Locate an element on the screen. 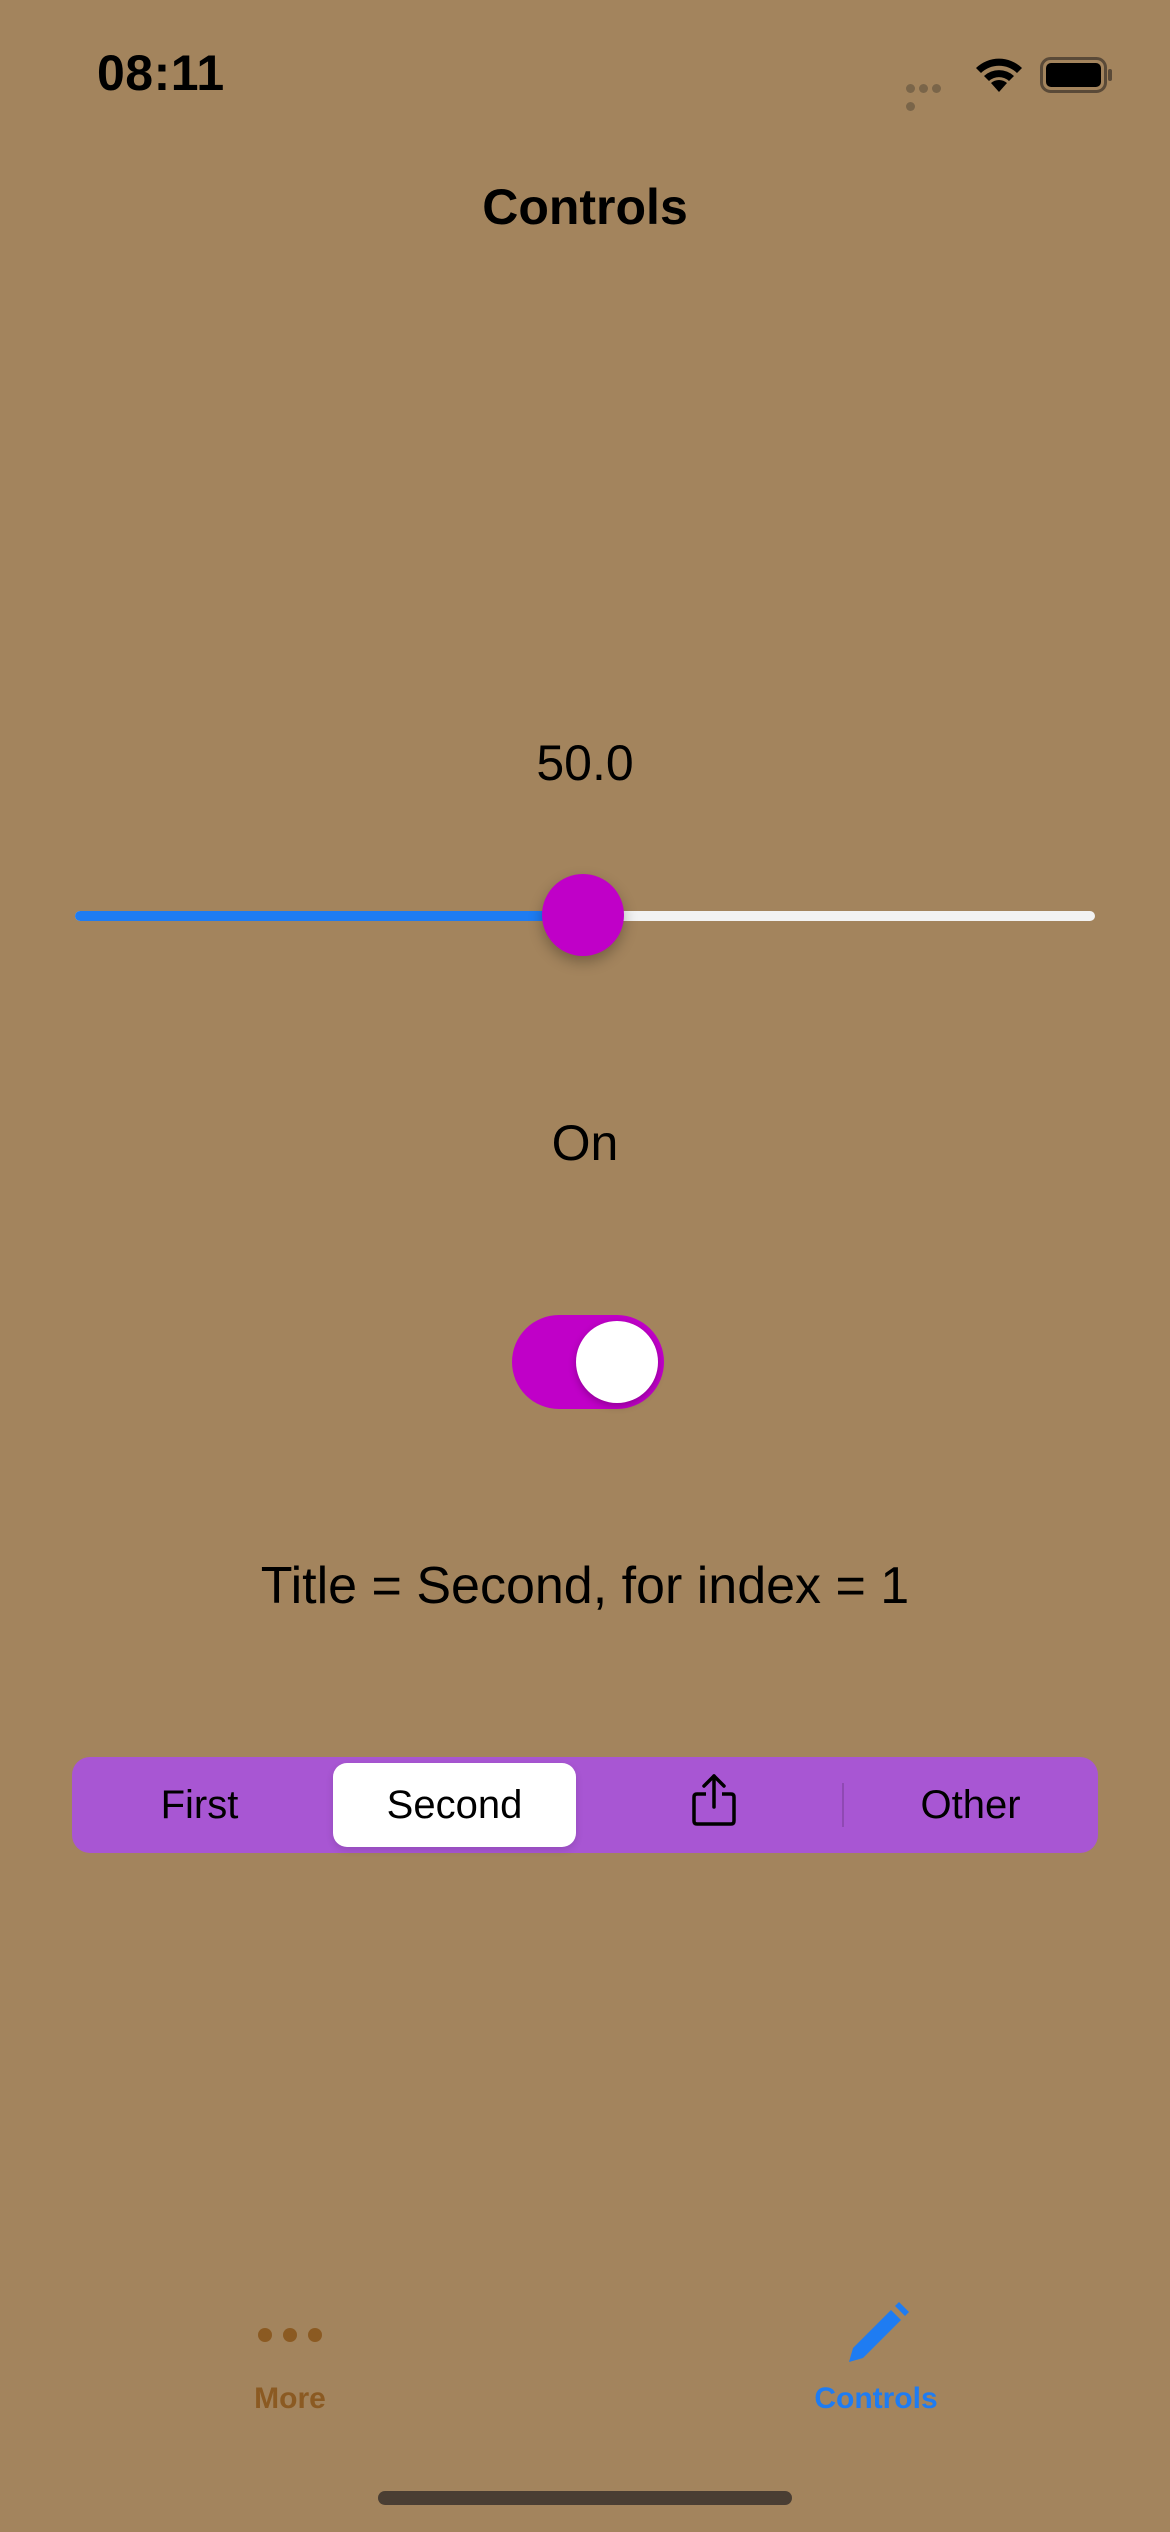  tab-controls: Controls is located at coordinates (876, 2370).